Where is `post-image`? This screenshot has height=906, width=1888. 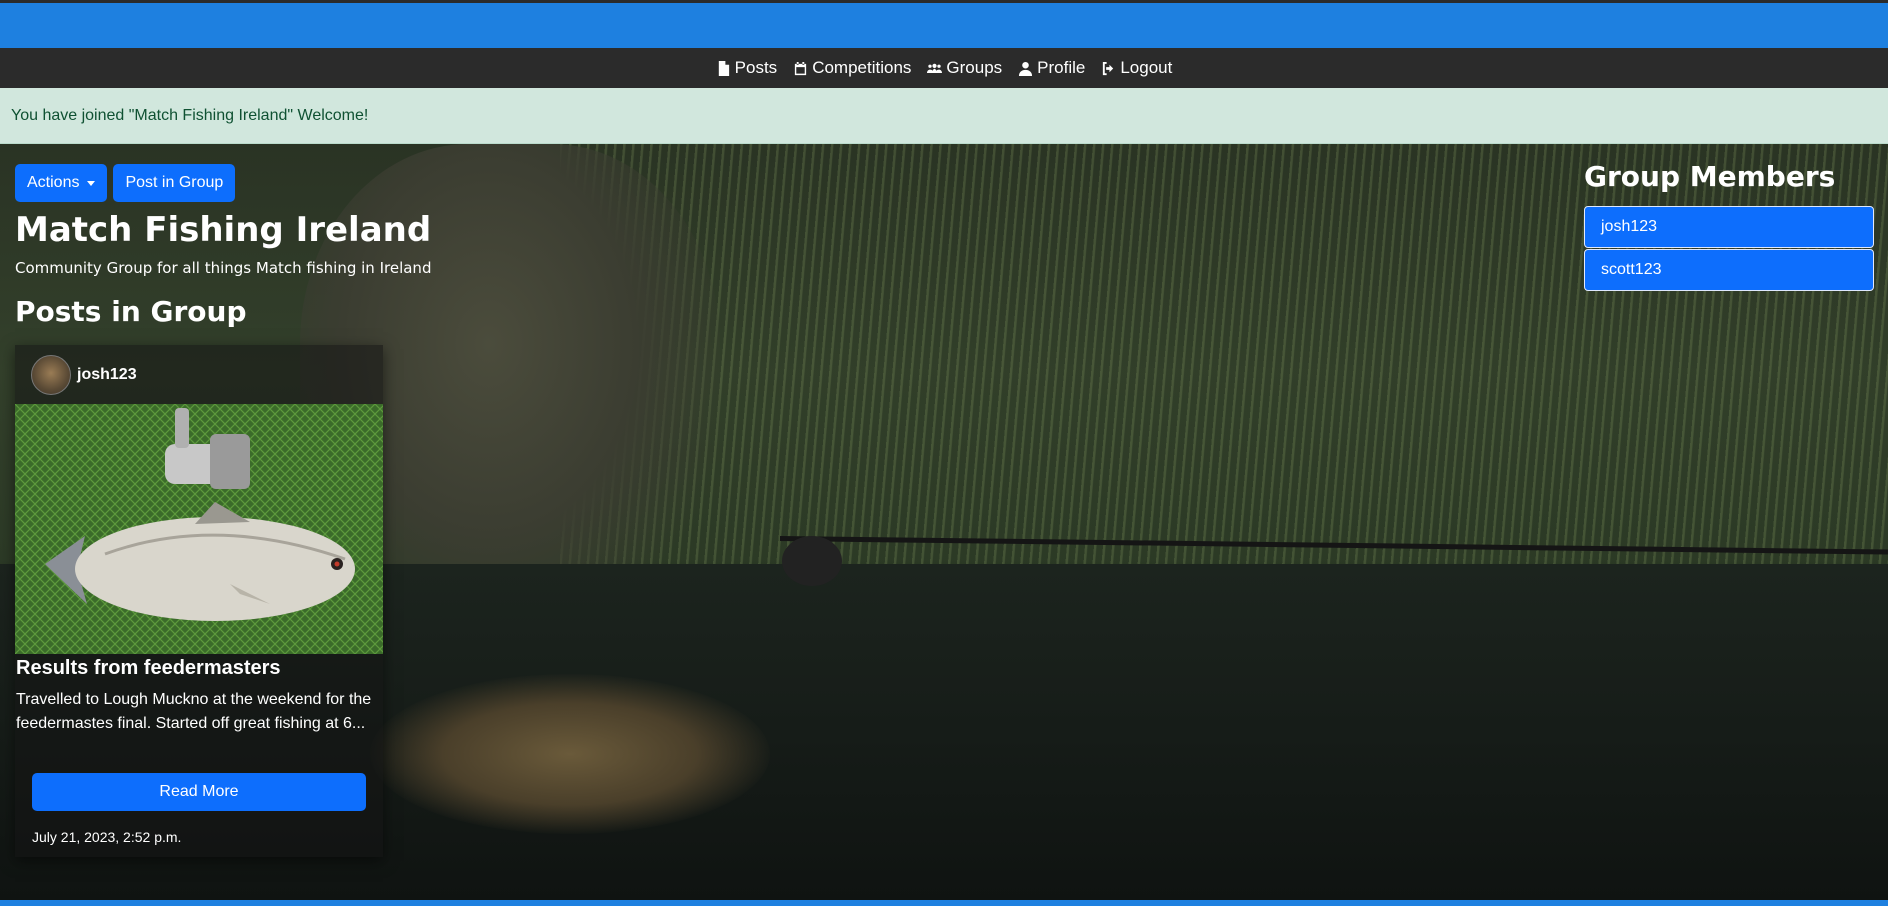
post-image is located at coordinates (199, 529).